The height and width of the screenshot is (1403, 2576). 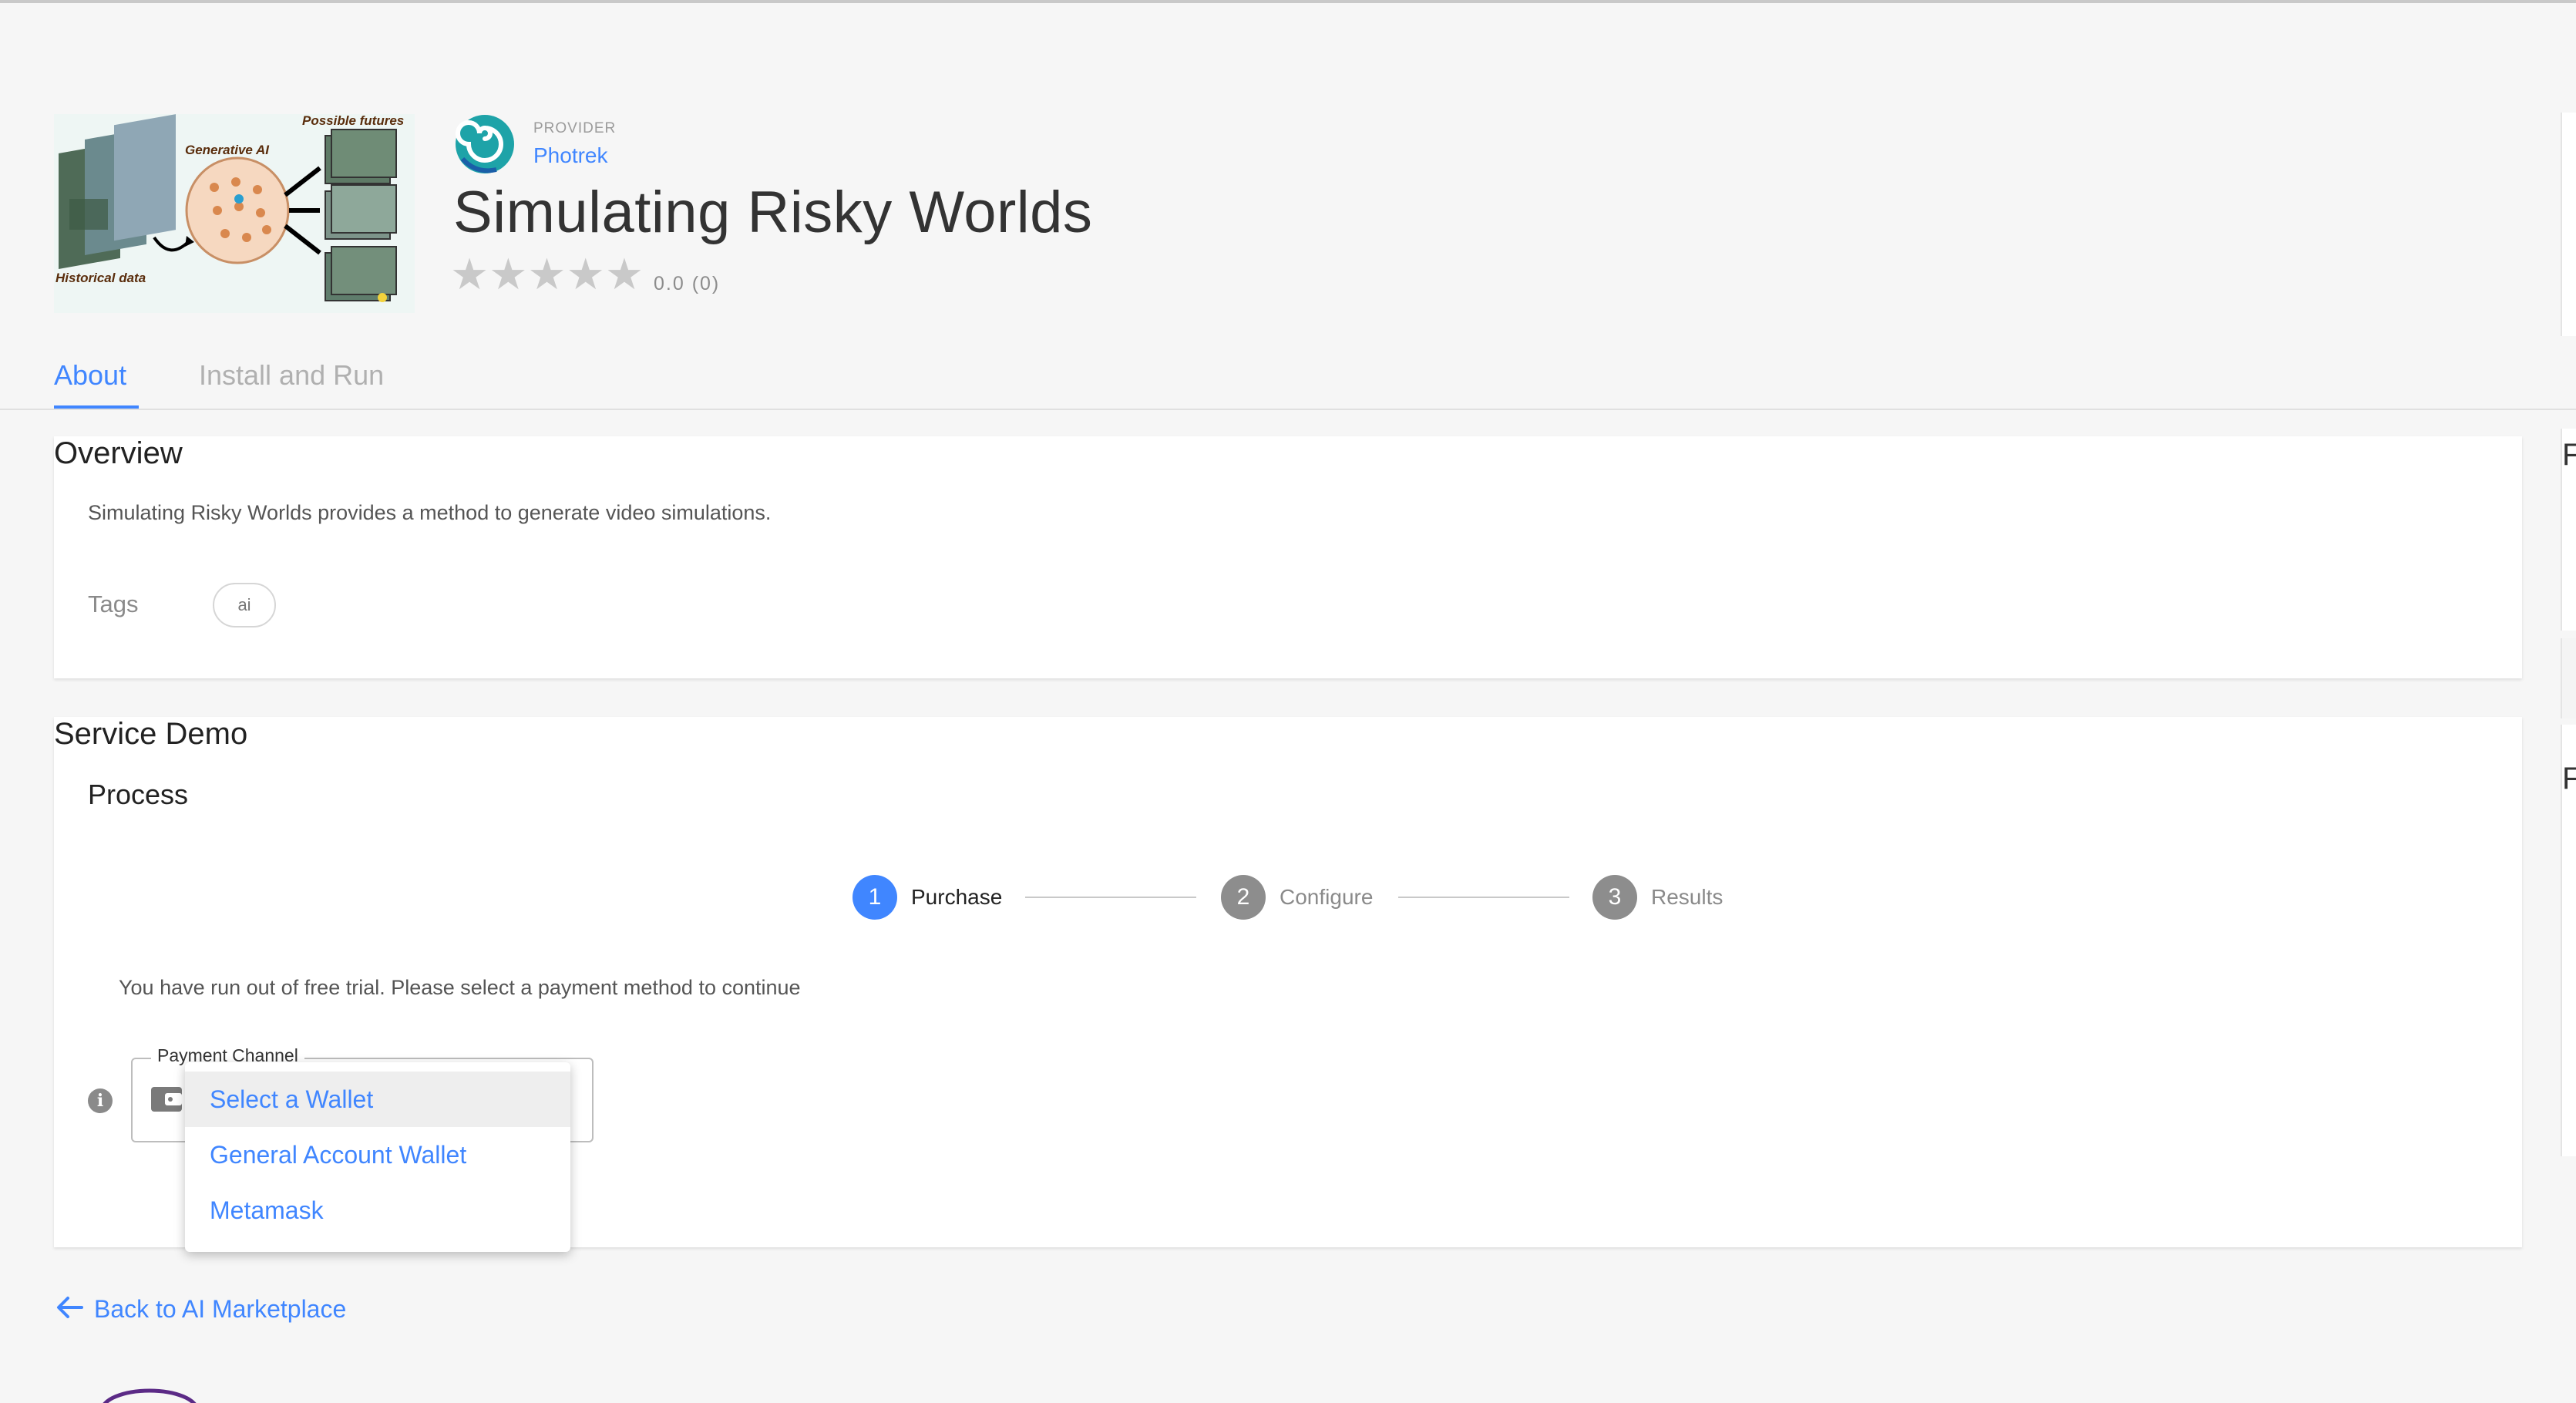 What do you see at coordinates (149, 1395) in the screenshot?
I see `footer-logo-fragment` at bounding box center [149, 1395].